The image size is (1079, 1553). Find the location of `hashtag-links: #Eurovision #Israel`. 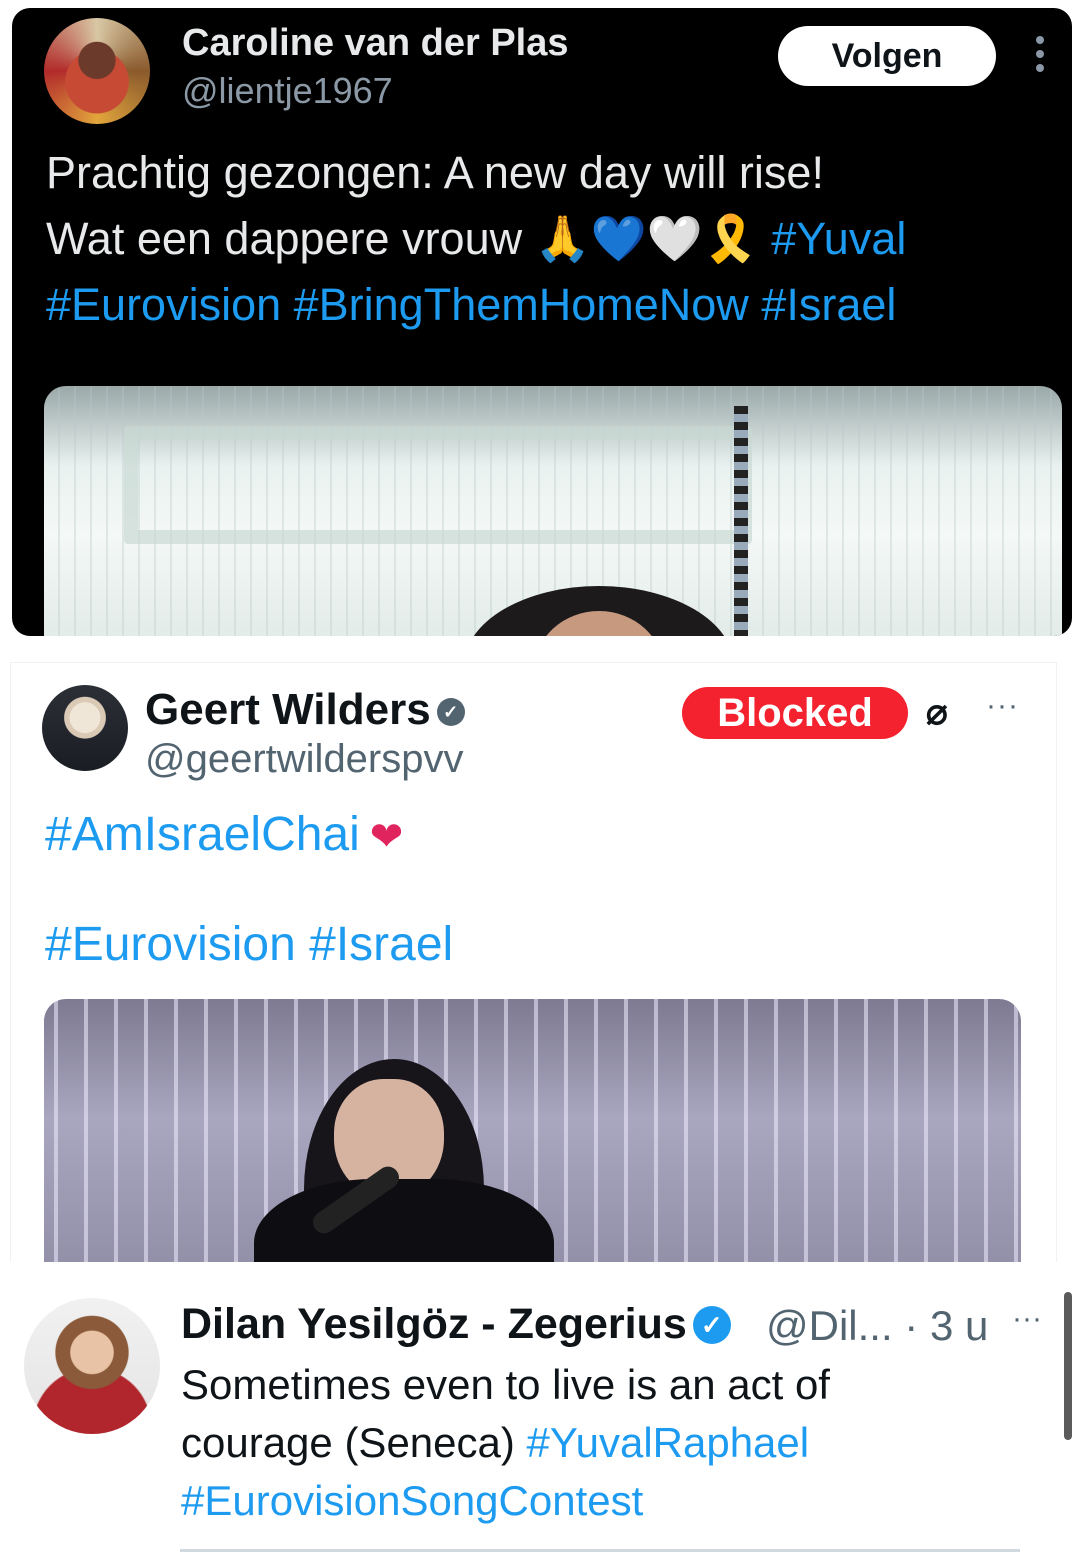

hashtag-links: #Eurovision #Israel is located at coordinates (249, 944).